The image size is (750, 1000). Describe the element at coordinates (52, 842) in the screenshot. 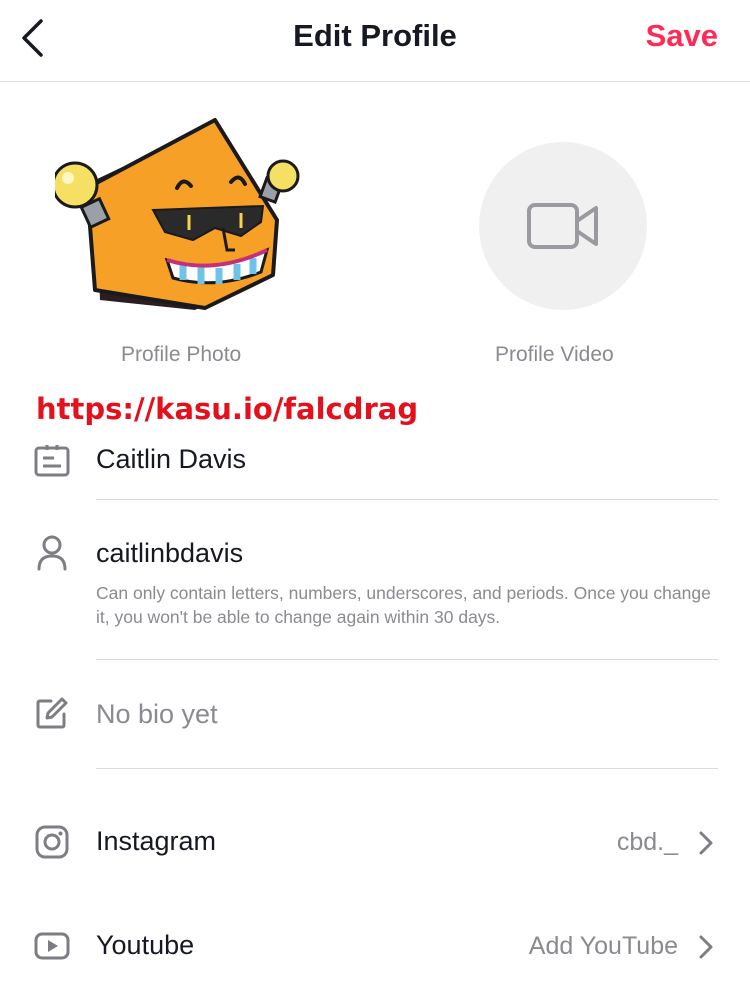

I see `instagram-icon` at that location.